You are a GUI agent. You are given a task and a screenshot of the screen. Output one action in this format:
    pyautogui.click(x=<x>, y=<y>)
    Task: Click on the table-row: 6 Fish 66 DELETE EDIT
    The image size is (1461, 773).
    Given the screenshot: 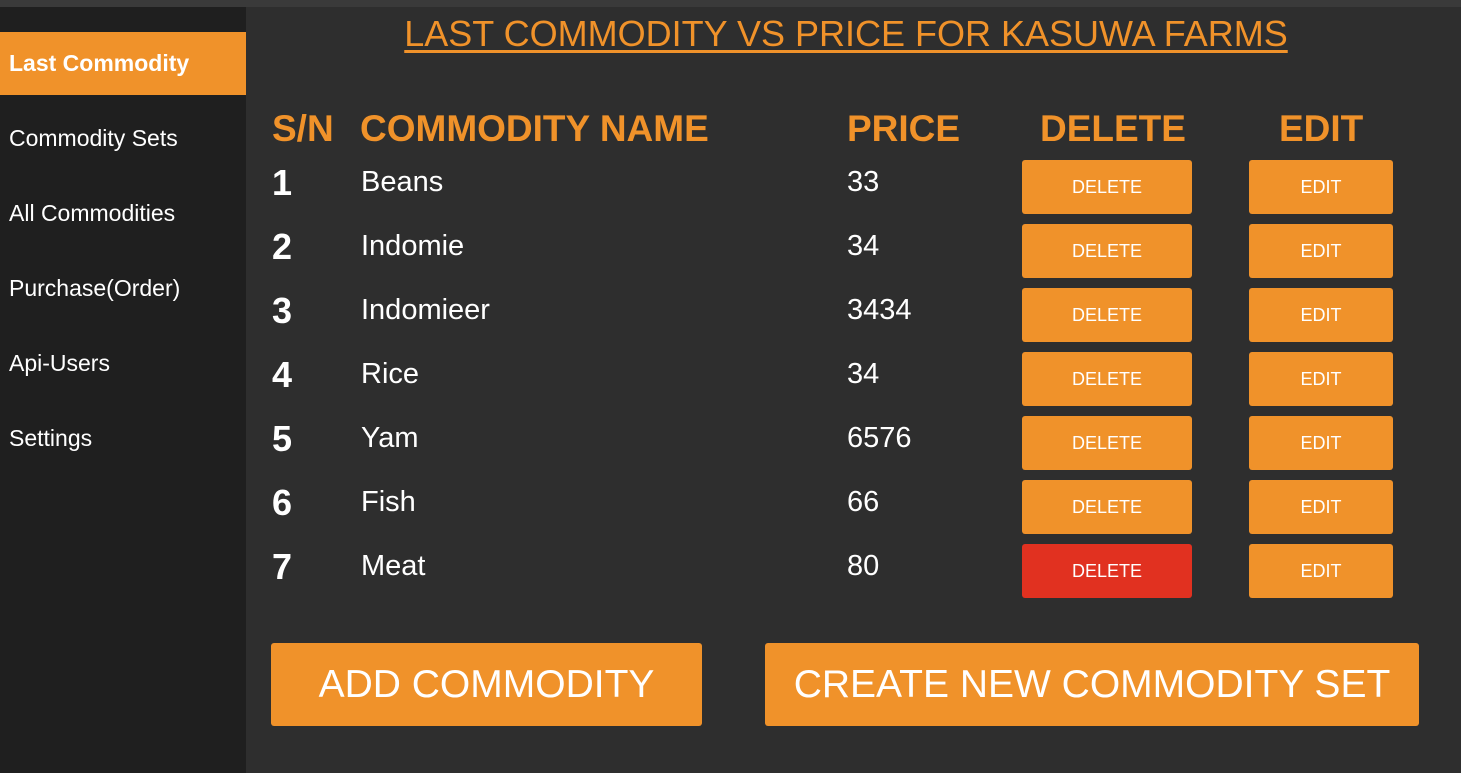 What is the action you would take?
    pyautogui.click(x=853, y=512)
    